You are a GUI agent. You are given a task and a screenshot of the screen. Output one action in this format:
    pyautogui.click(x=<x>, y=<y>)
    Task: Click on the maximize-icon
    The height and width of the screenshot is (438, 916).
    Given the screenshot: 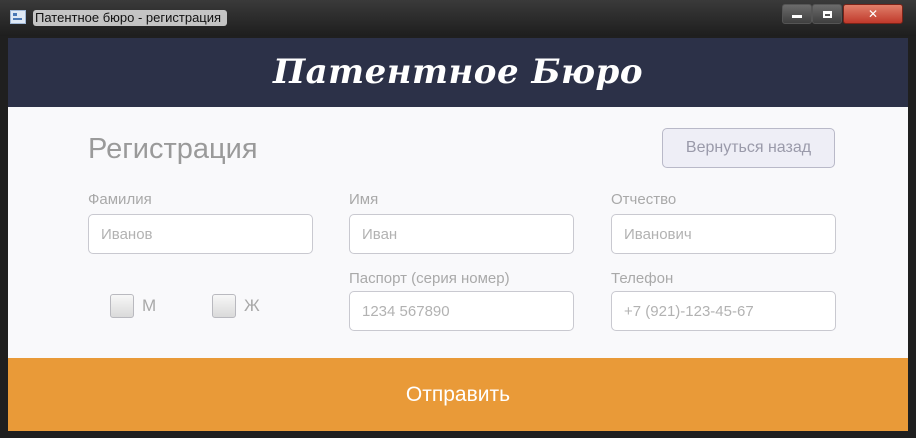 What is the action you would take?
    pyautogui.click(x=827, y=14)
    